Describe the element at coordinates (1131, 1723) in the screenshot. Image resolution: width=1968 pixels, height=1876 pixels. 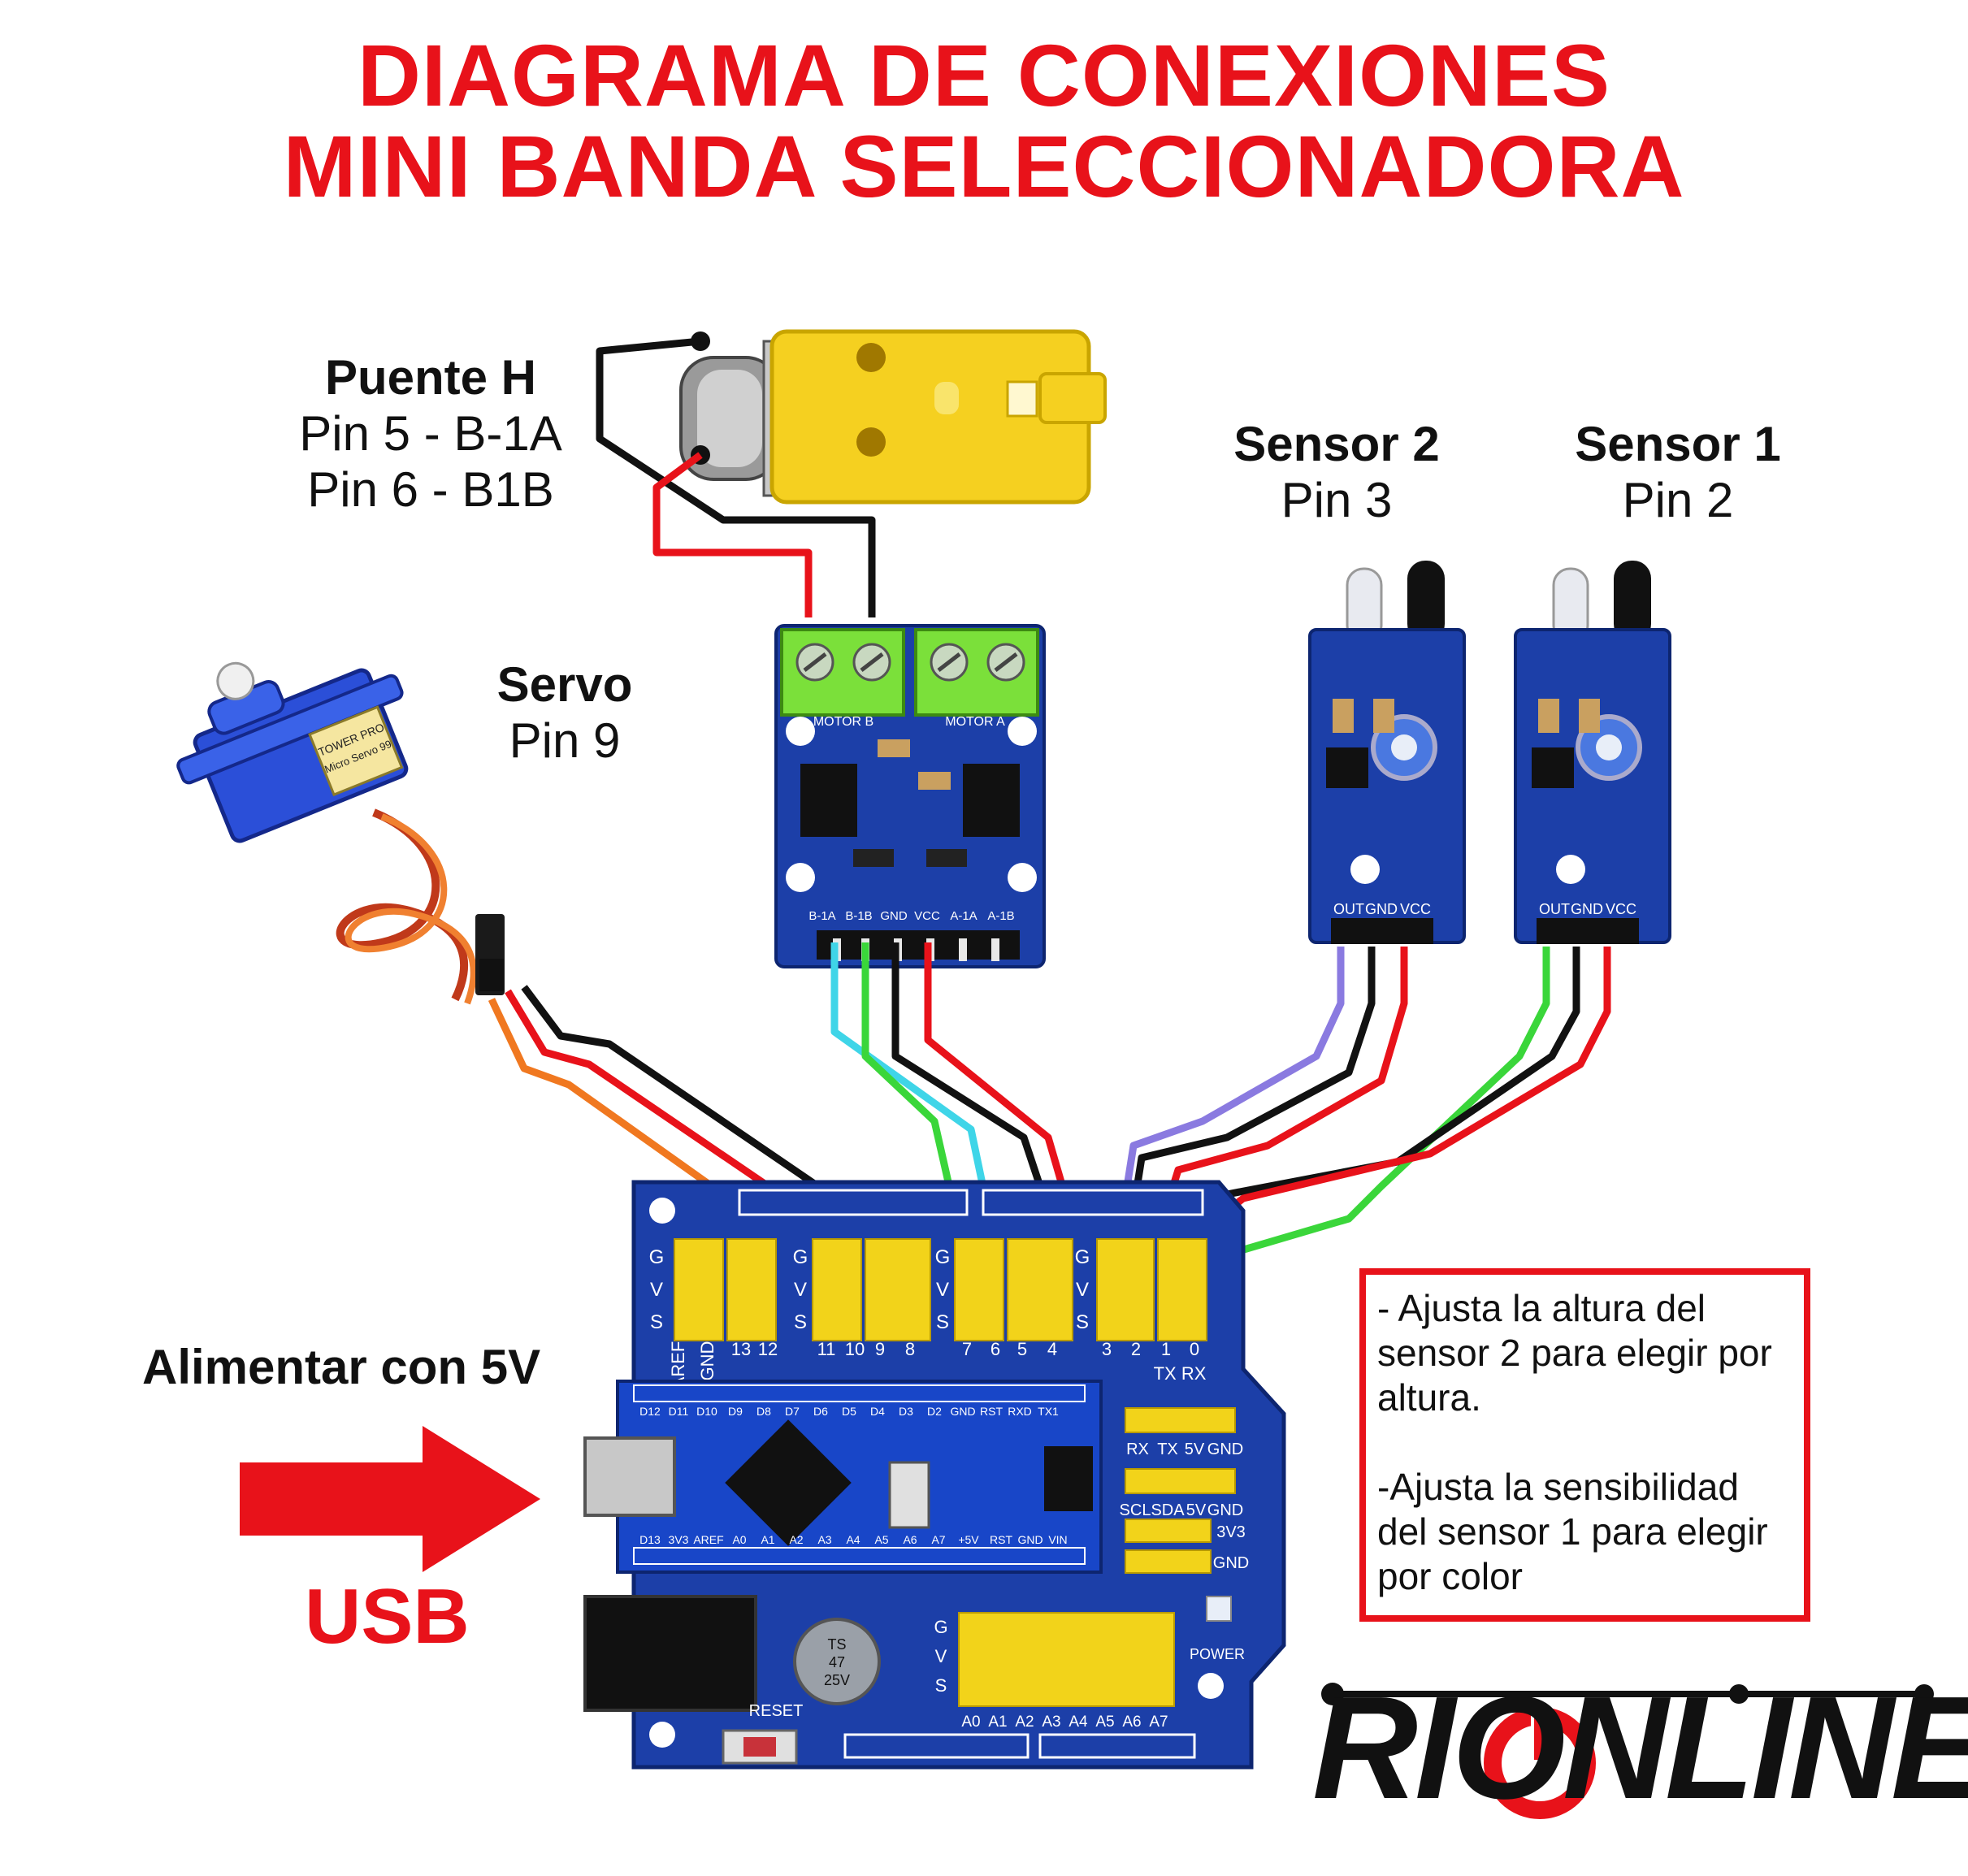
I see `analog-a6: A6` at that location.